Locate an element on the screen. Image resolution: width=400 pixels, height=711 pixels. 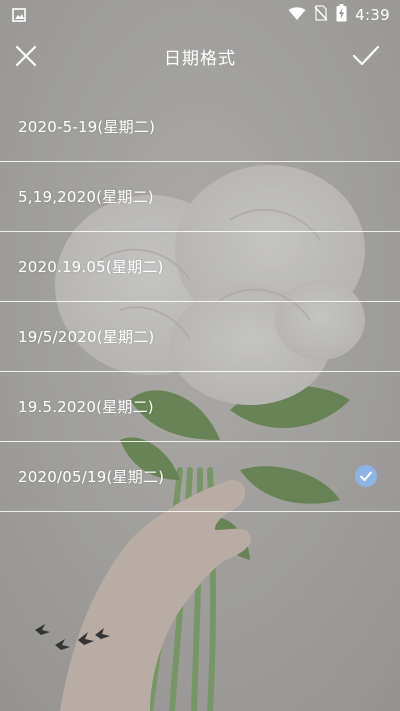
status-bar: 4:39 is located at coordinates (200, 15).